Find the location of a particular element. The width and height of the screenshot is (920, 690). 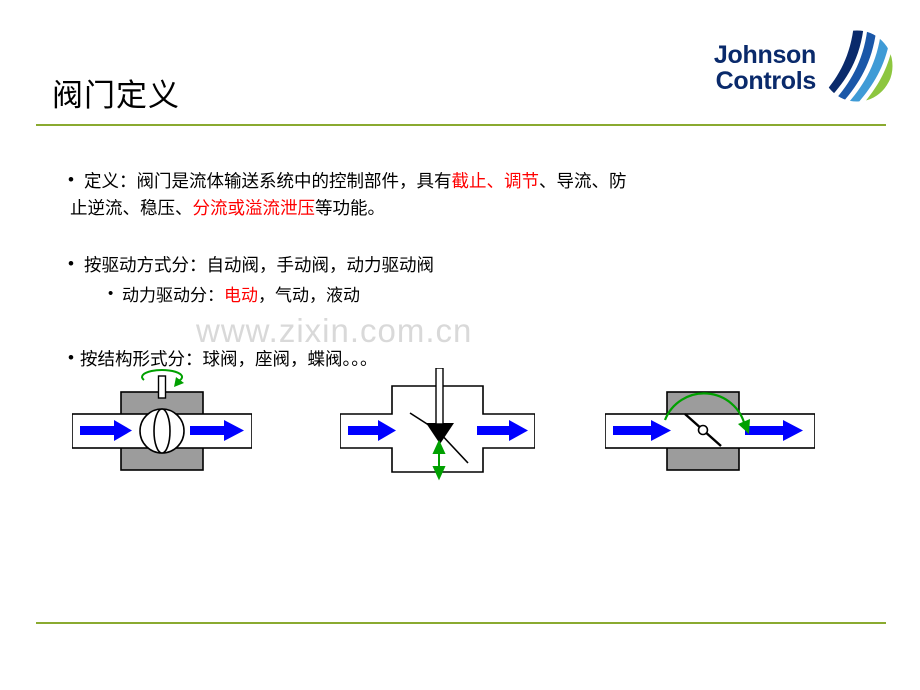

ball-valve-diagram is located at coordinates (162, 419).